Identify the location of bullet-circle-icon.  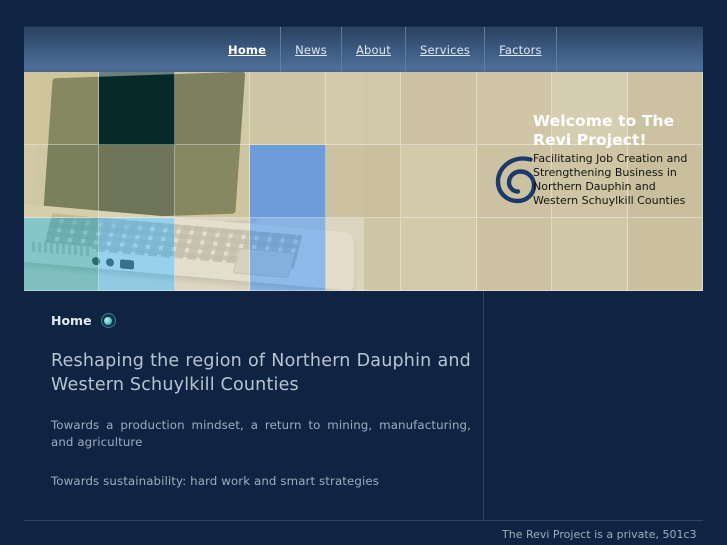
(108, 320).